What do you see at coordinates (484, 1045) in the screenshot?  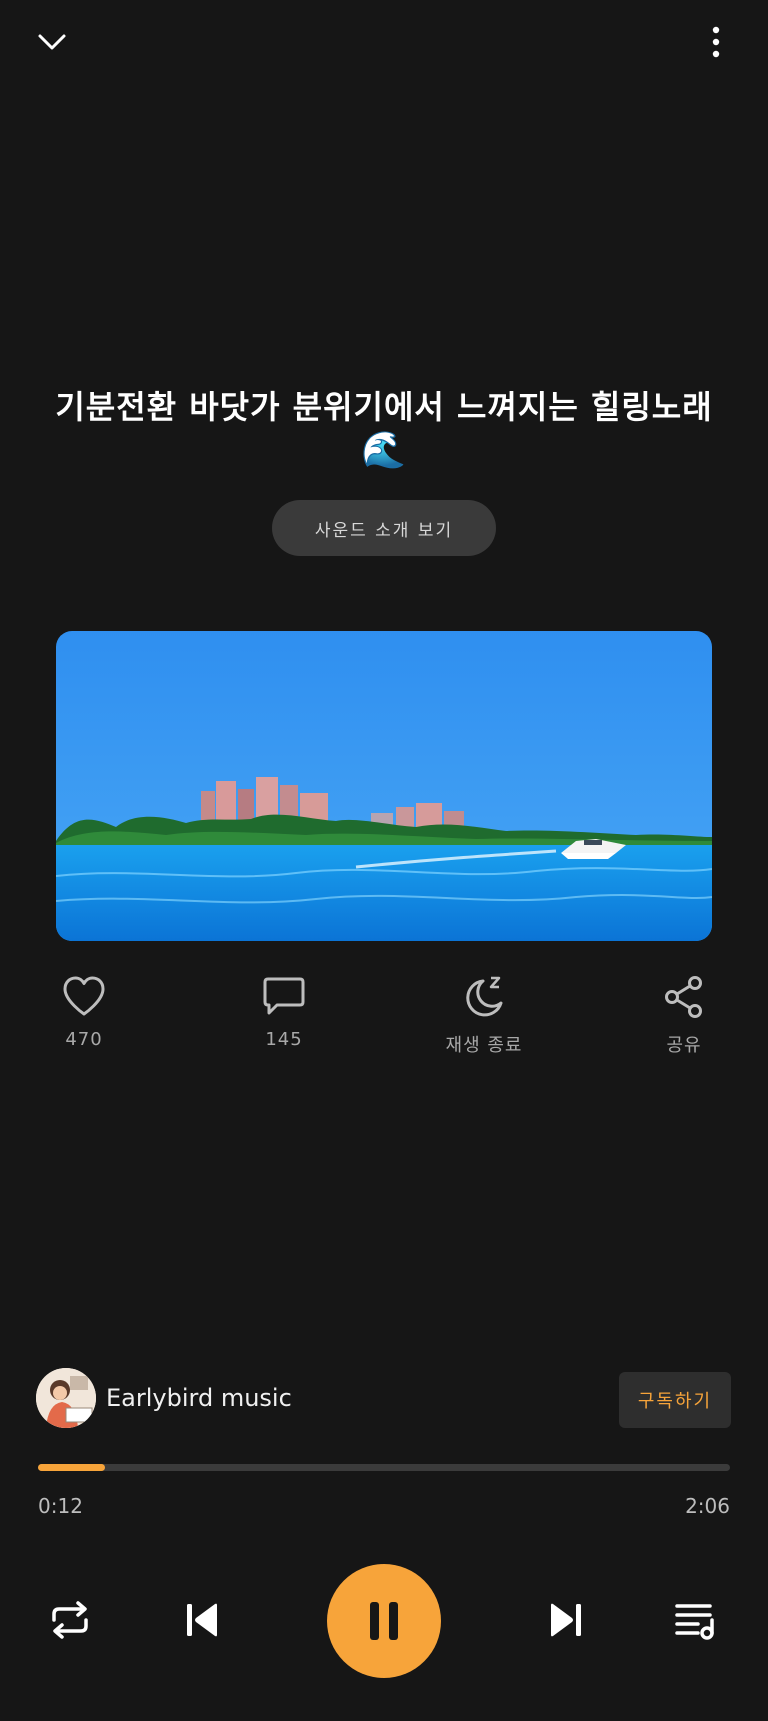 I see `sleep-timer-label: 재생 종료` at bounding box center [484, 1045].